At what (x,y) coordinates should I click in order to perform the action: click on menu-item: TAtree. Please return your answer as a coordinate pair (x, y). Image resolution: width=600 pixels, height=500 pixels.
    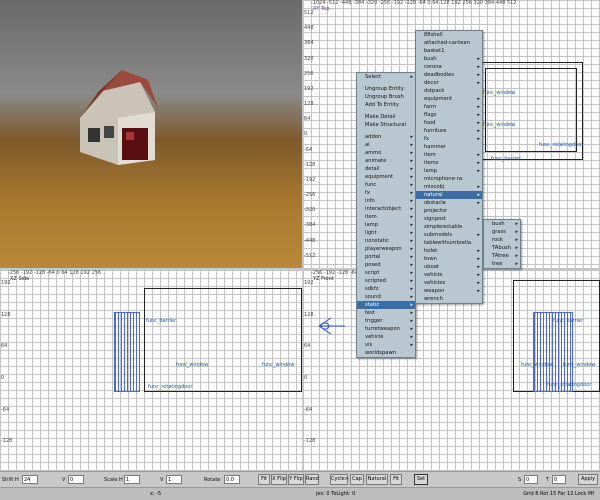
    Looking at the image, I should click on (502, 256).